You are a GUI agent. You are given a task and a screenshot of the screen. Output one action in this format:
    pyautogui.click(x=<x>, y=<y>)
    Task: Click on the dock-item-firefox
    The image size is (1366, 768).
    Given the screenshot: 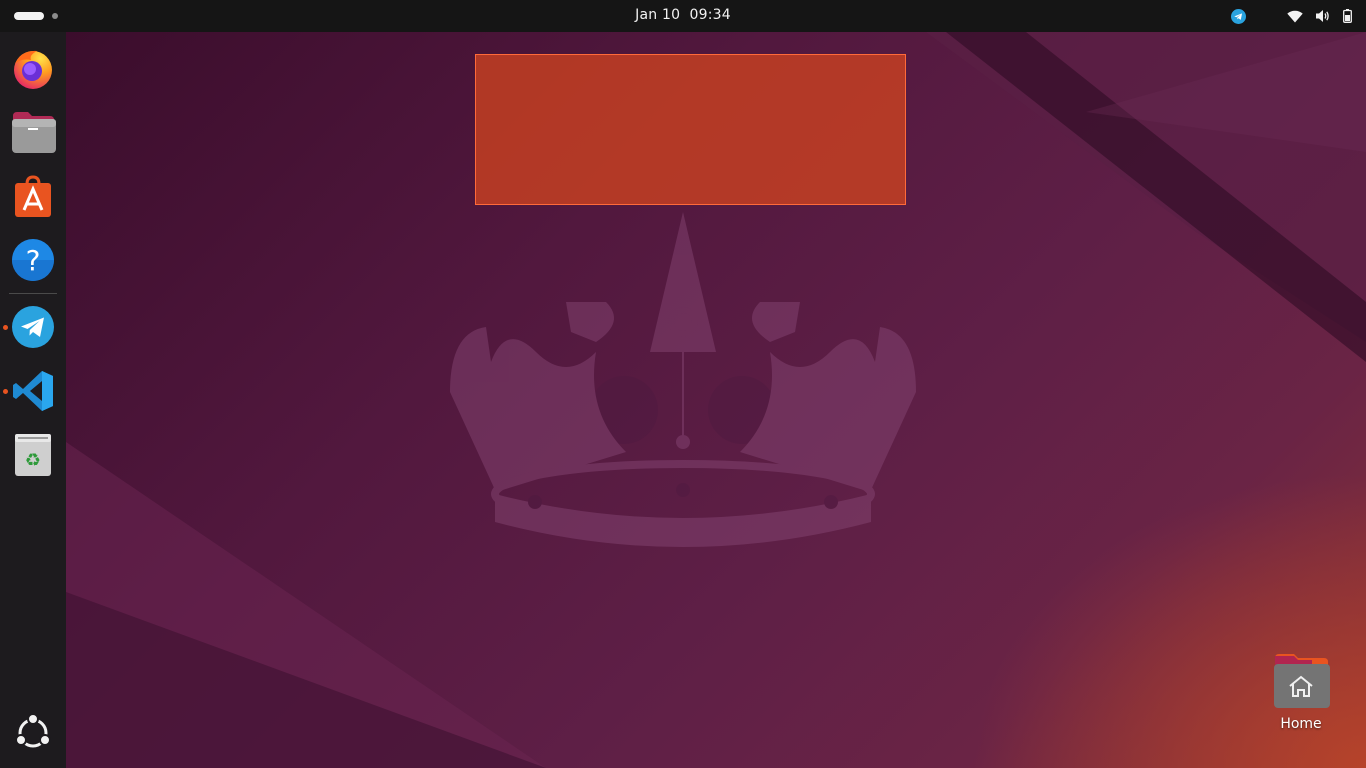 What is the action you would take?
    pyautogui.click(x=33, y=68)
    